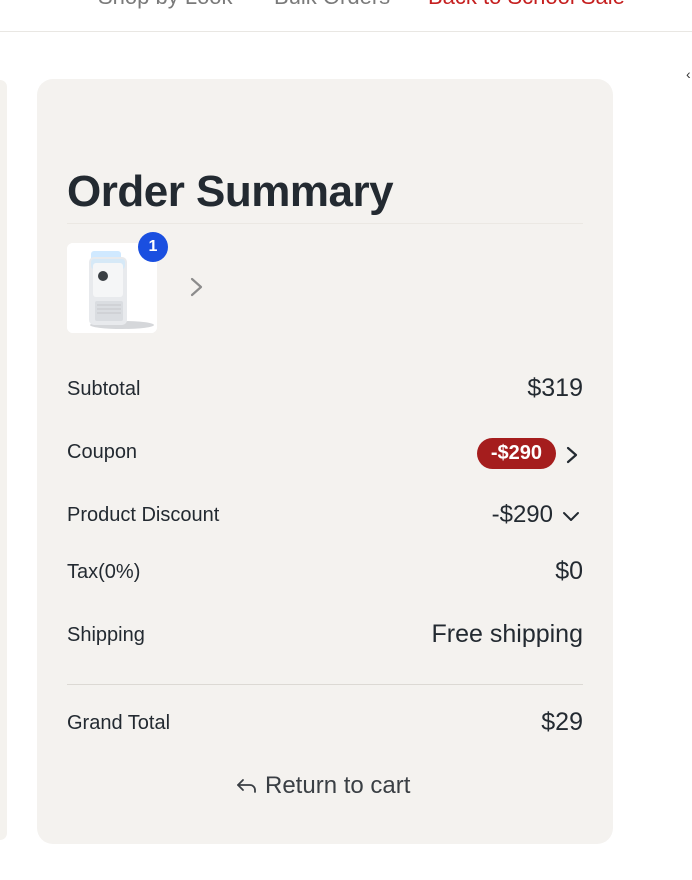 The width and height of the screenshot is (692, 880). Describe the element at coordinates (338, 785) in the screenshot. I see `return-to-cart-label: Return to cart` at that location.